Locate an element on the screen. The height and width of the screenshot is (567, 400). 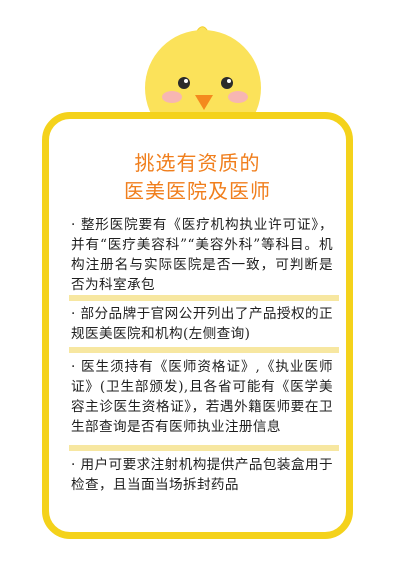
card-title: 挑选有资质的 医美医院及医师 is located at coordinates (197, 177).